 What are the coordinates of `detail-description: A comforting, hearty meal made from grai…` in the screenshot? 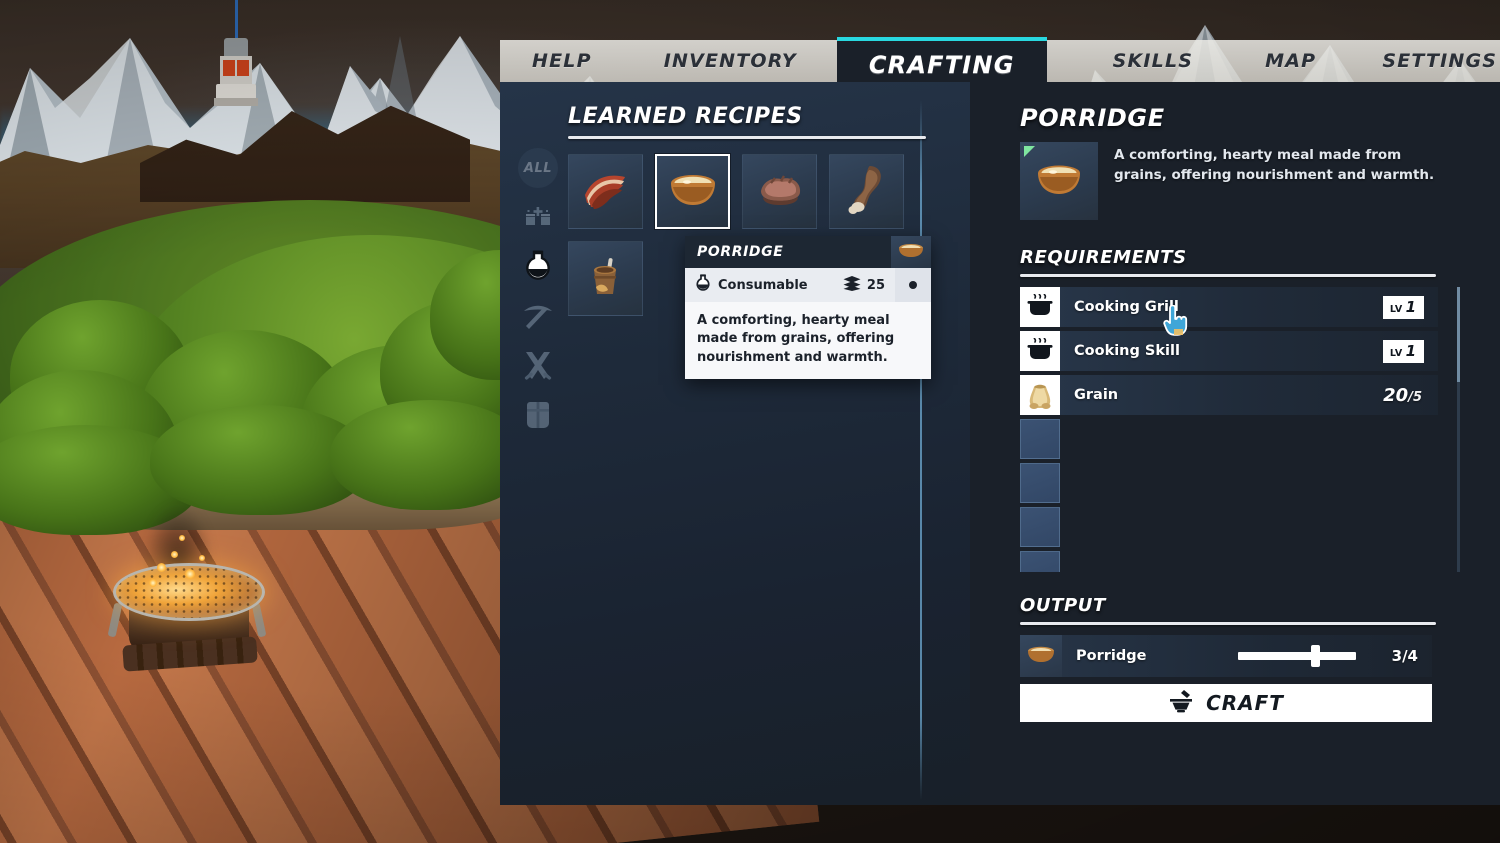 It's located at (1274, 165).